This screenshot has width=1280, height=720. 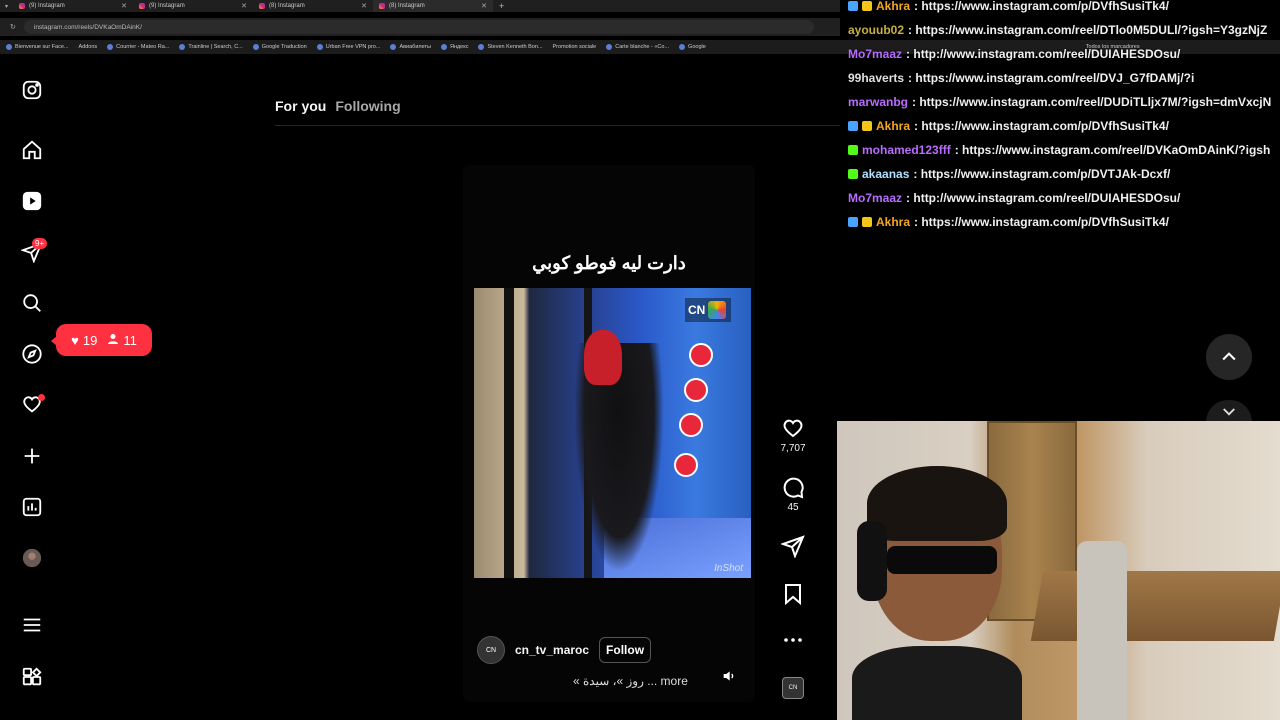 What do you see at coordinates (878, 102) in the screenshot?
I see `chat-username: marwanbg` at bounding box center [878, 102].